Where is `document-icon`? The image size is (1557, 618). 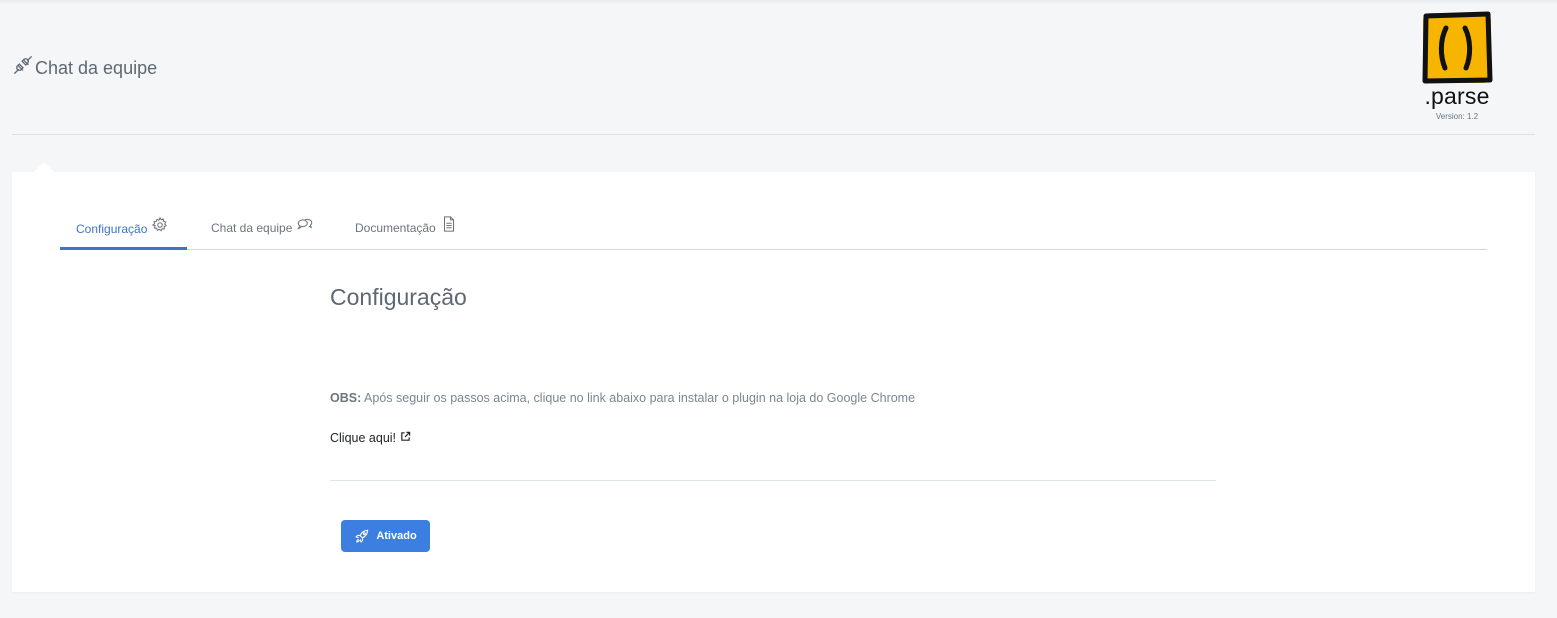 document-icon is located at coordinates (448, 224).